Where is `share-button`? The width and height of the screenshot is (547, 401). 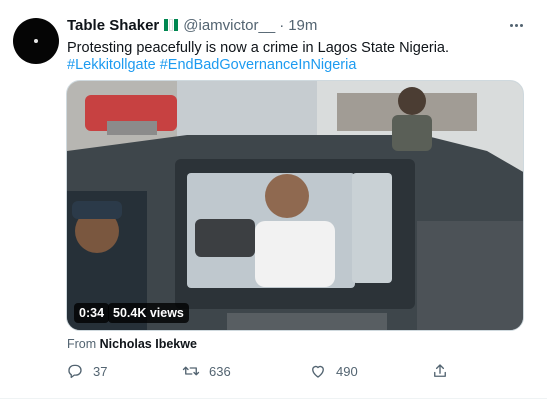
share-button is located at coordinates (440, 371).